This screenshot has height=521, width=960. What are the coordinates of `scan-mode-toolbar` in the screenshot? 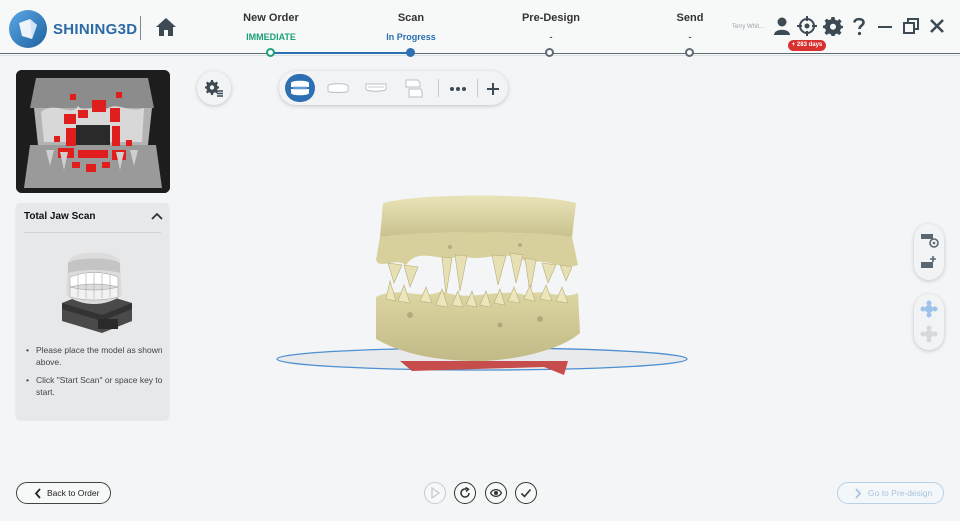 It's located at (393, 88).